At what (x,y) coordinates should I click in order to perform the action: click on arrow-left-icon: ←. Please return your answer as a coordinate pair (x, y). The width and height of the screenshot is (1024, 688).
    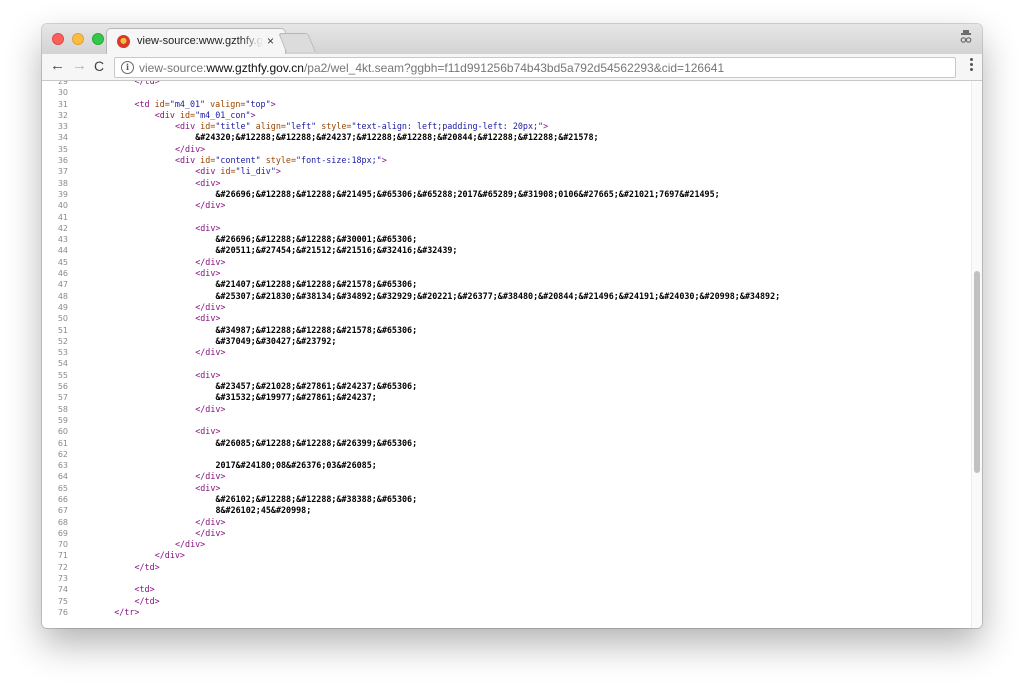
    Looking at the image, I should click on (57, 66).